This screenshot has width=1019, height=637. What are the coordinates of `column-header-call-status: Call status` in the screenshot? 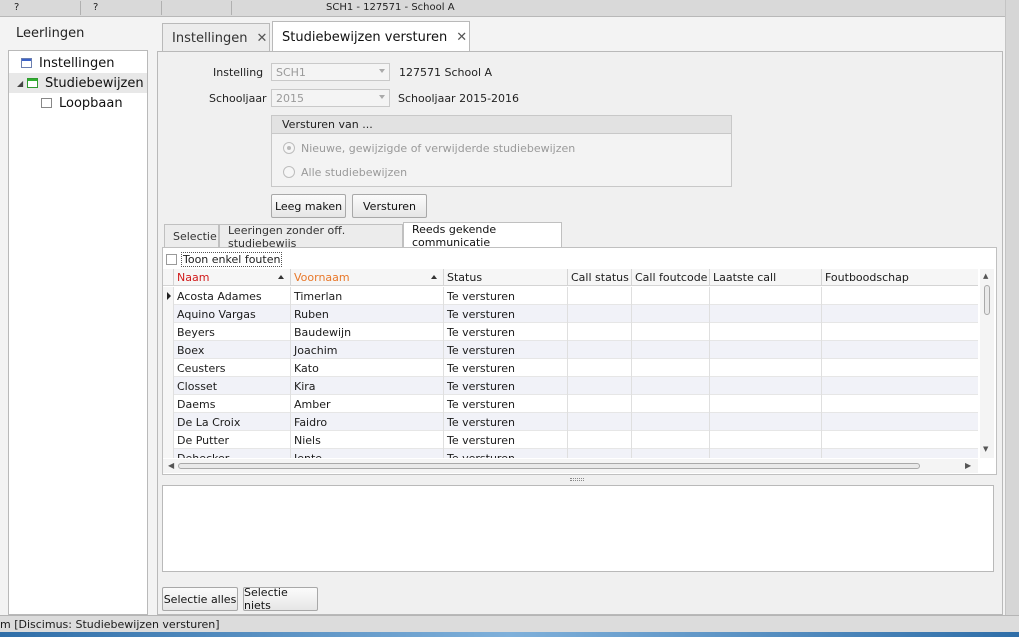 It's located at (600, 277).